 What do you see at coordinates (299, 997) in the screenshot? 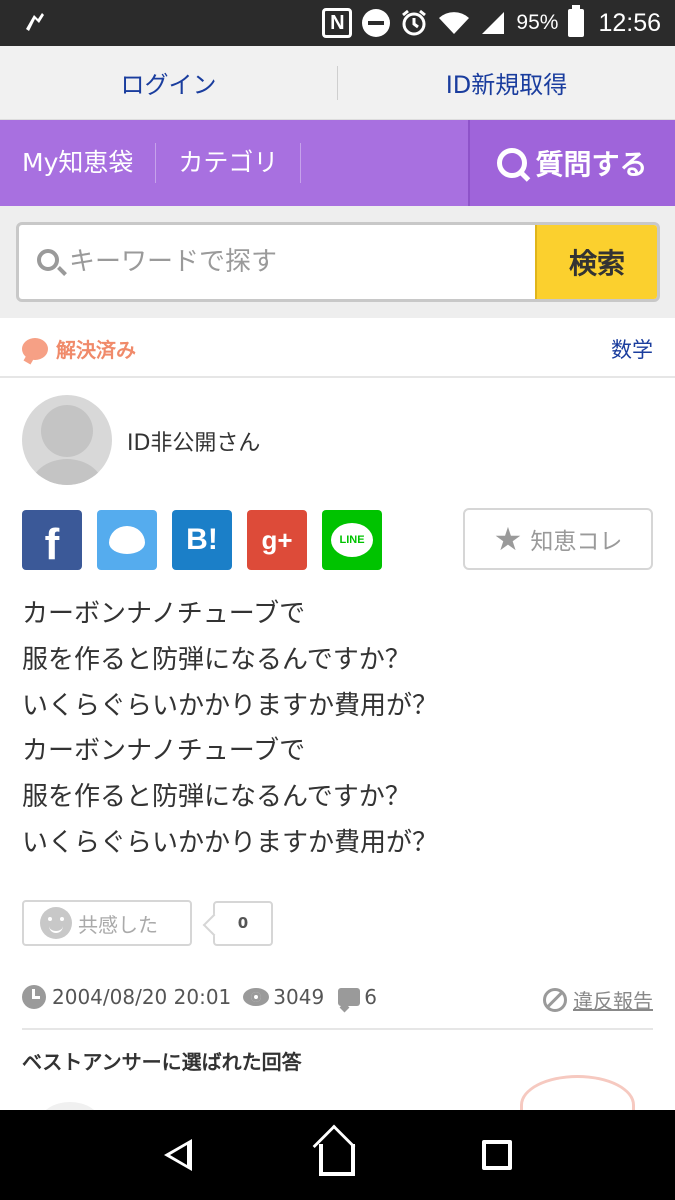
I see `view-count: 3049` at bounding box center [299, 997].